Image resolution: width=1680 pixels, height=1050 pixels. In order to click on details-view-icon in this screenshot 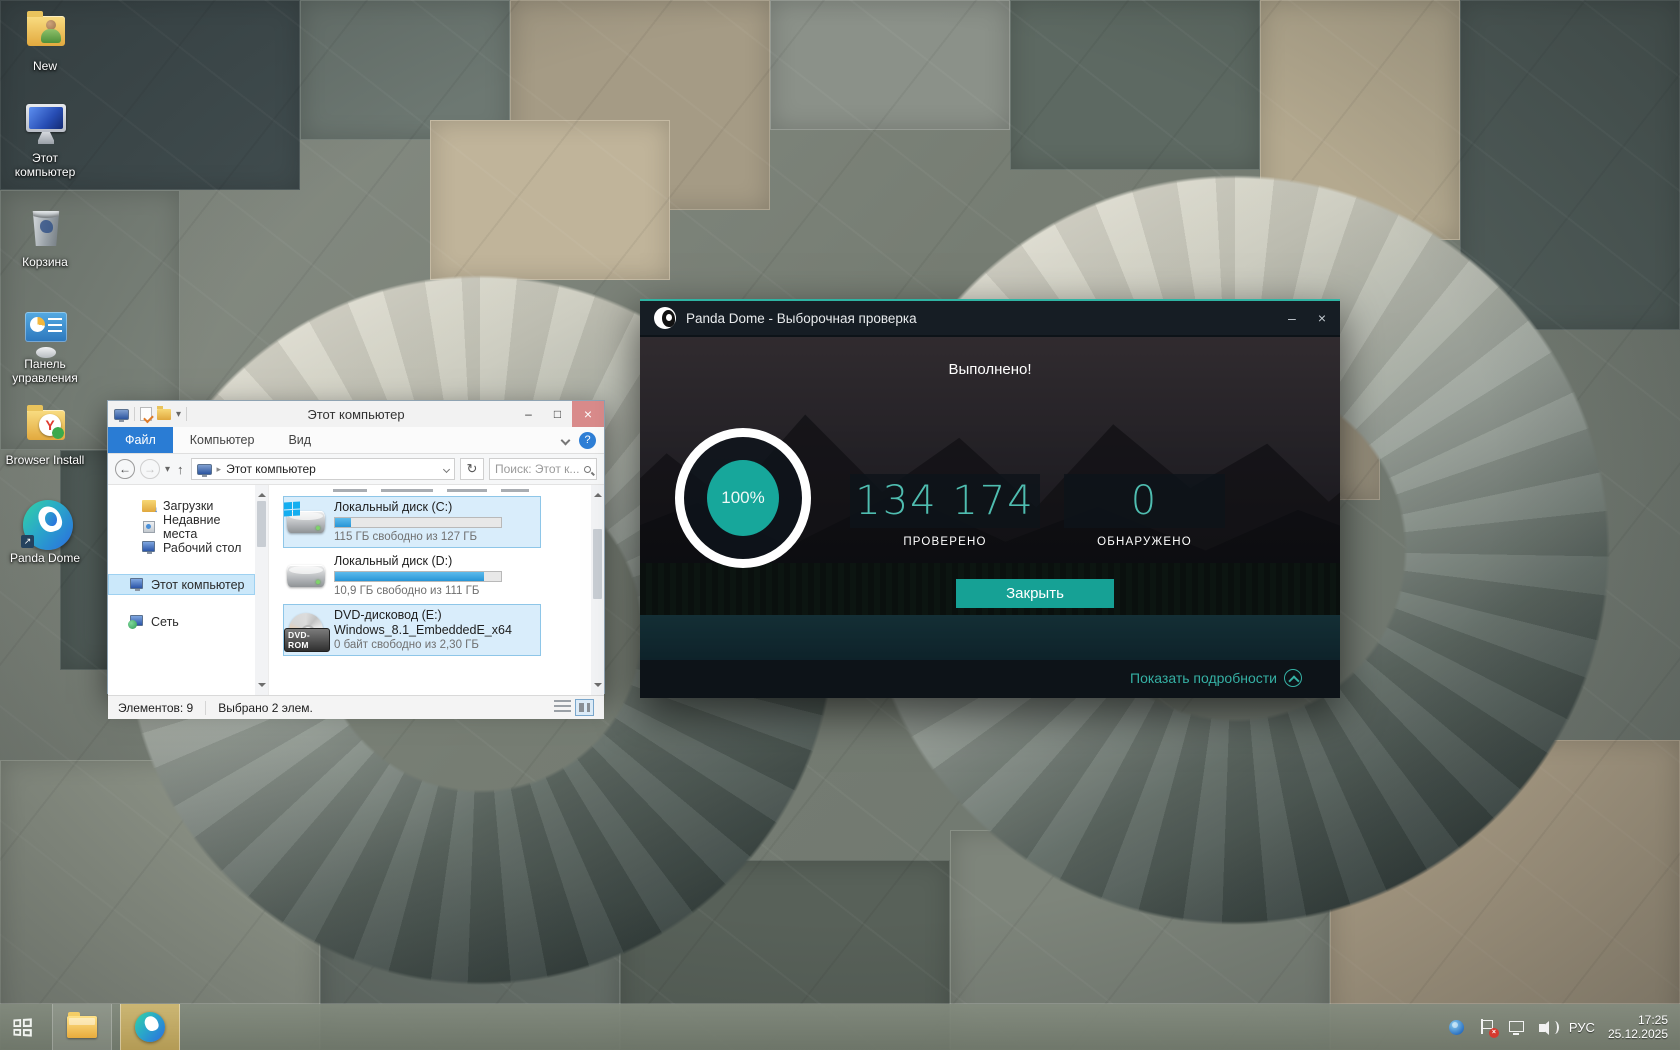, I will do `click(562, 707)`.